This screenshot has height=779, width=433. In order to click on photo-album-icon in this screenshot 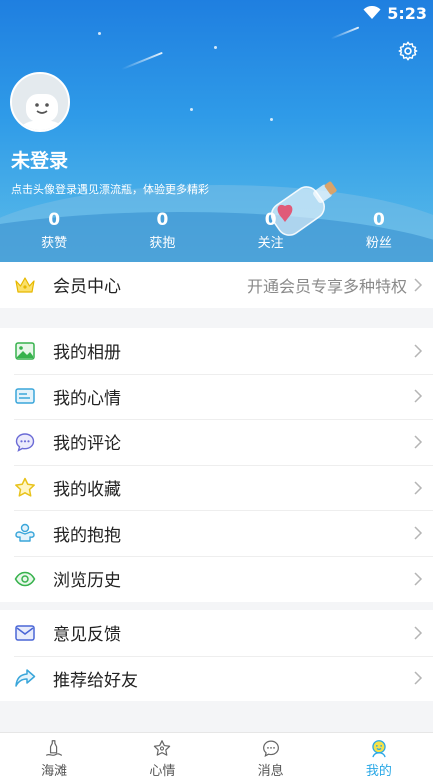, I will do `click(25, 351)`.